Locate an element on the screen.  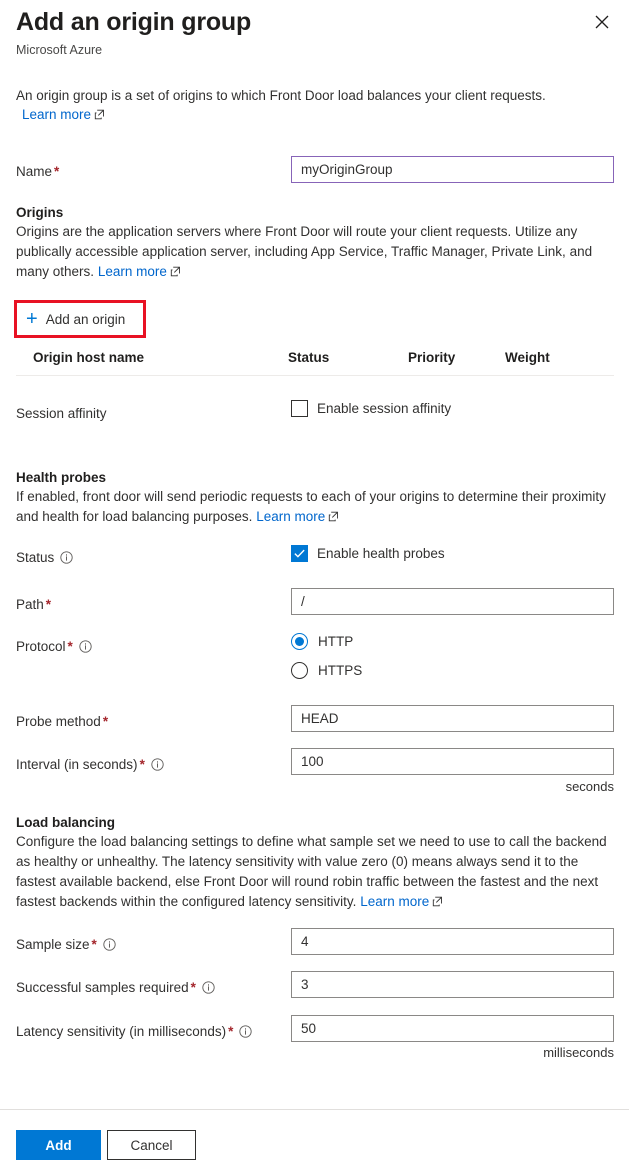
name-input is located at coordinates (452, 169).